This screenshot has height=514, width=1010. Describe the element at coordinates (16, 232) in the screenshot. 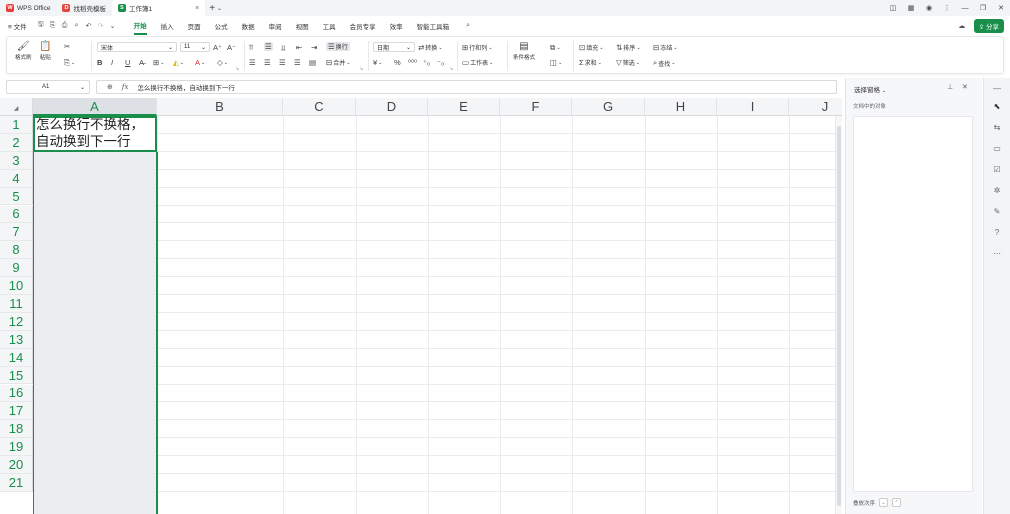

I see `row-header-7: 7` at that location.